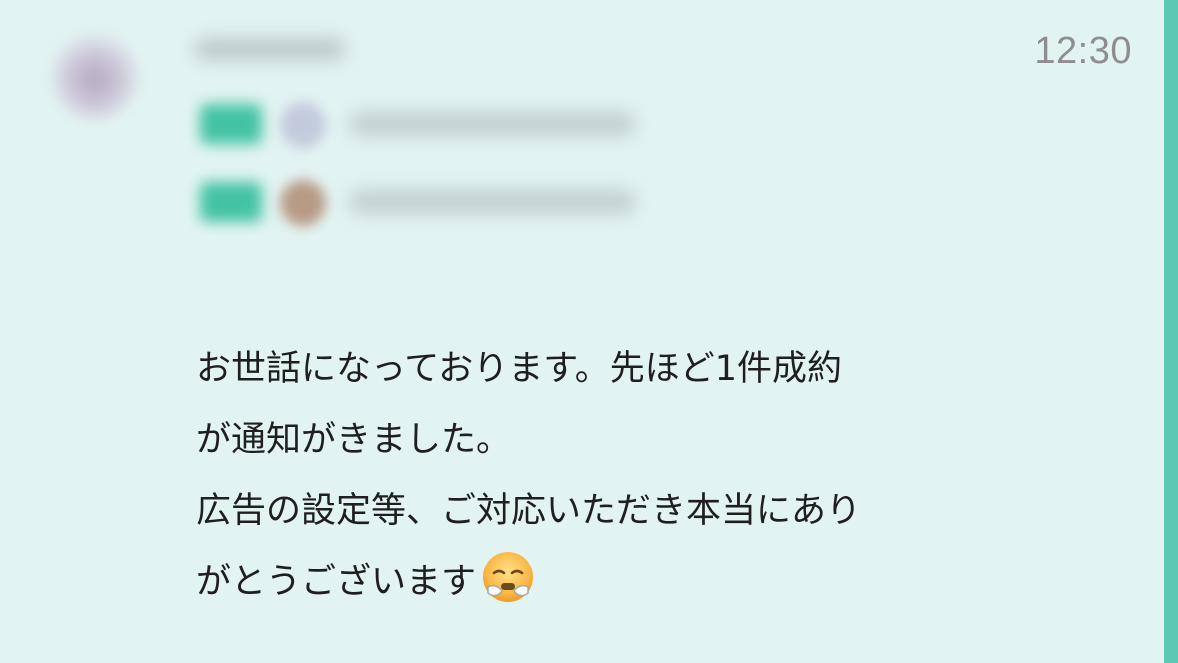 The height and width of the screenshot is (663, 1178). What do you see at coordinates (519, 369) in the screenshot?
I see `message-line: お世話になっております。先ほど1件成約` at bounding box center [519, 369].